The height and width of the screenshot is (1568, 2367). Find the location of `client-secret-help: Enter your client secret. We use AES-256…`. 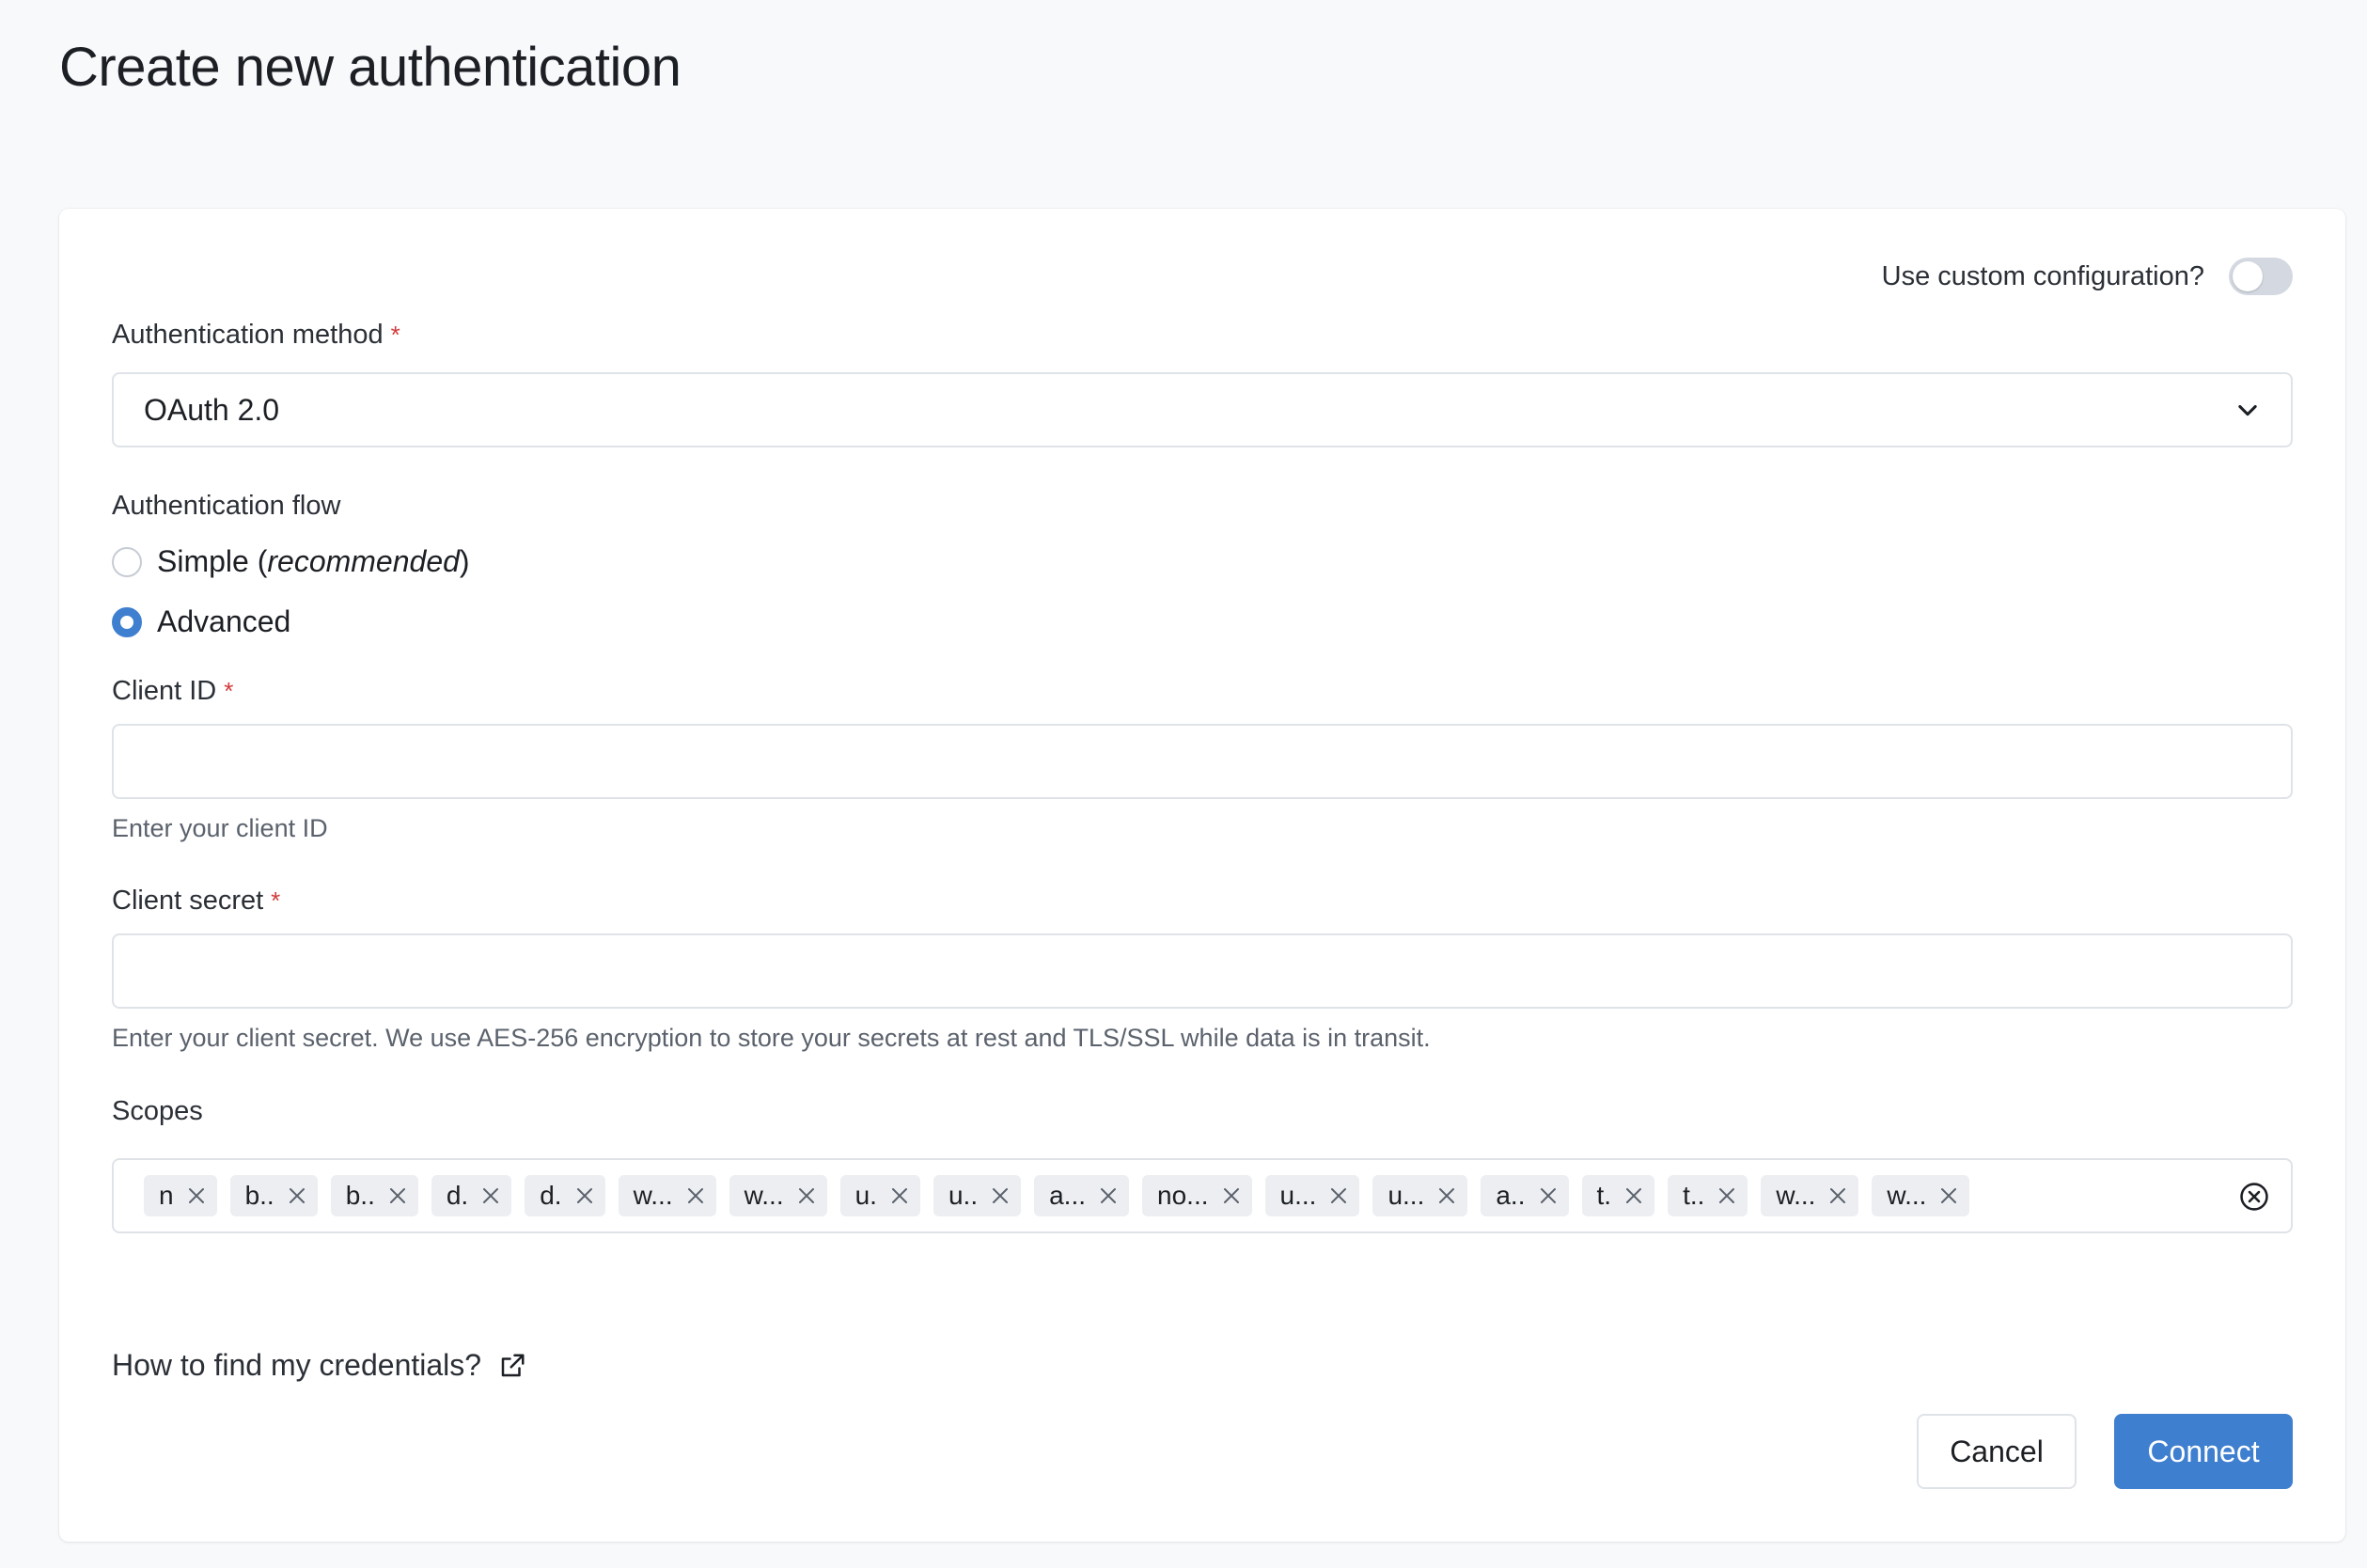

client-secret-help: Enter your client secret. We use AES-256… is located at coordinates (771, 1038).